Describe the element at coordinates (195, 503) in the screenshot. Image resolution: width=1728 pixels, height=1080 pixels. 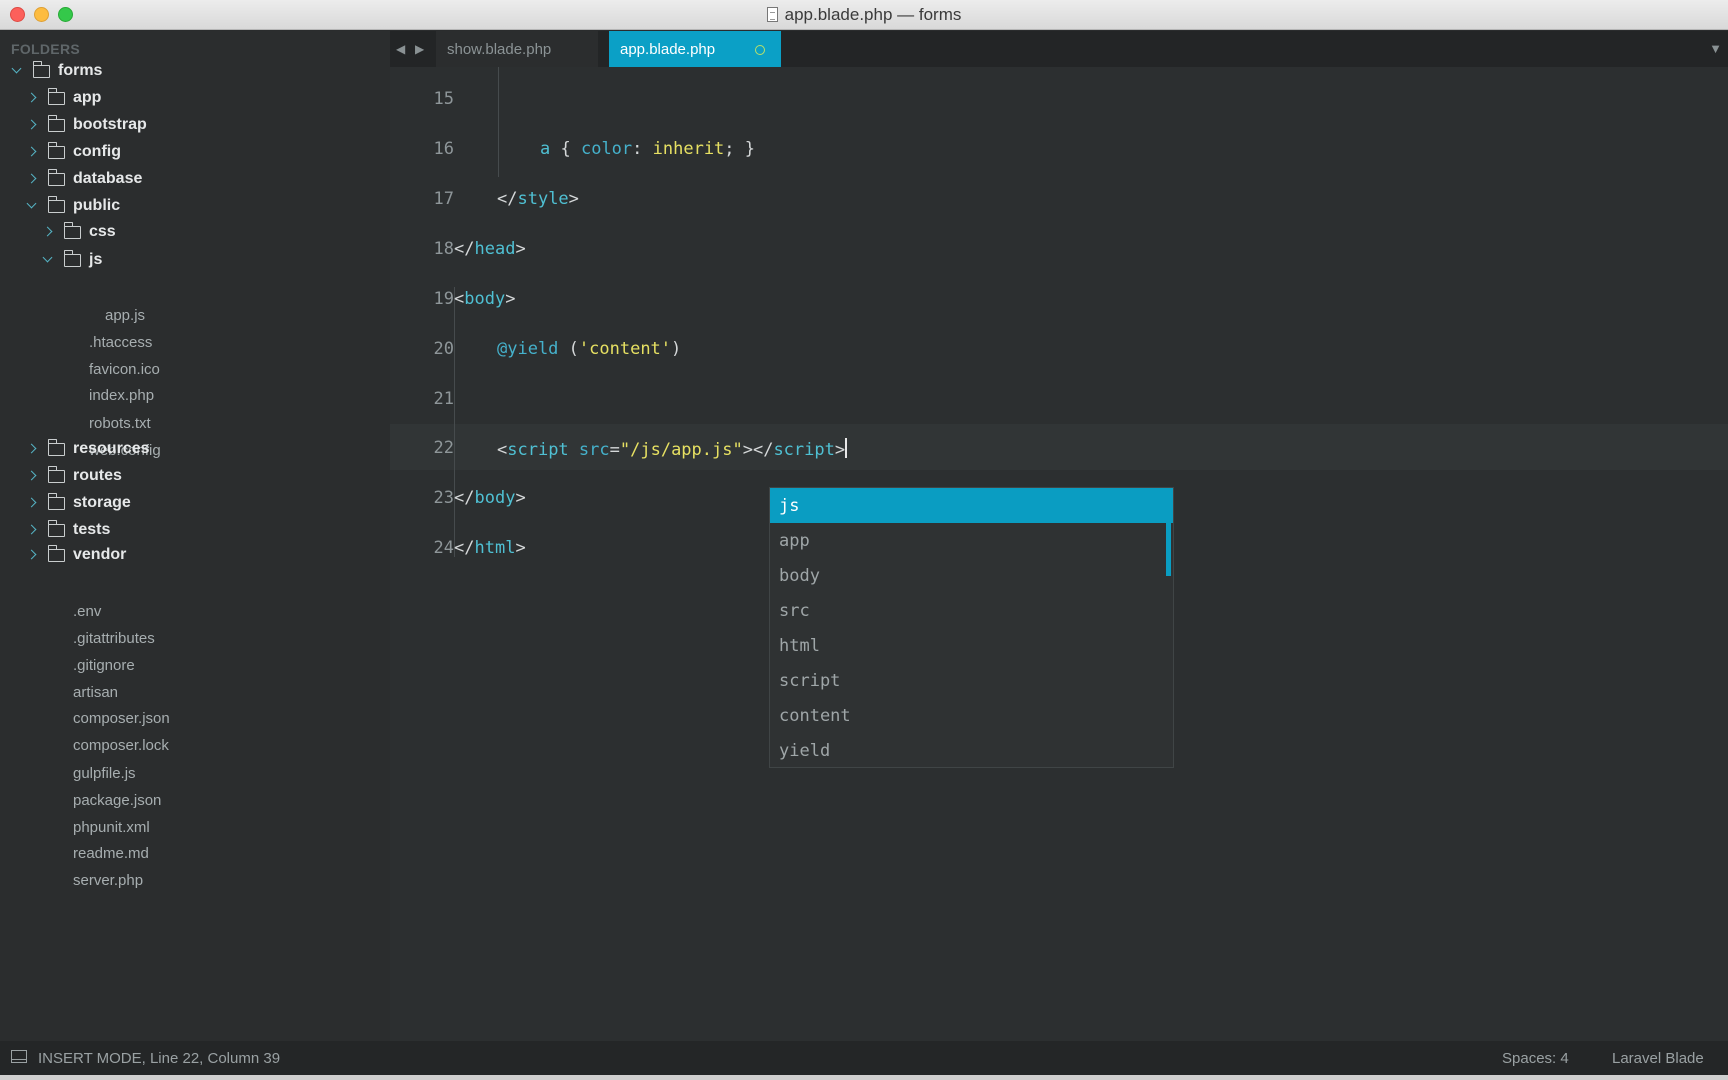
I see `tree-folder-storage: storage` at that location.